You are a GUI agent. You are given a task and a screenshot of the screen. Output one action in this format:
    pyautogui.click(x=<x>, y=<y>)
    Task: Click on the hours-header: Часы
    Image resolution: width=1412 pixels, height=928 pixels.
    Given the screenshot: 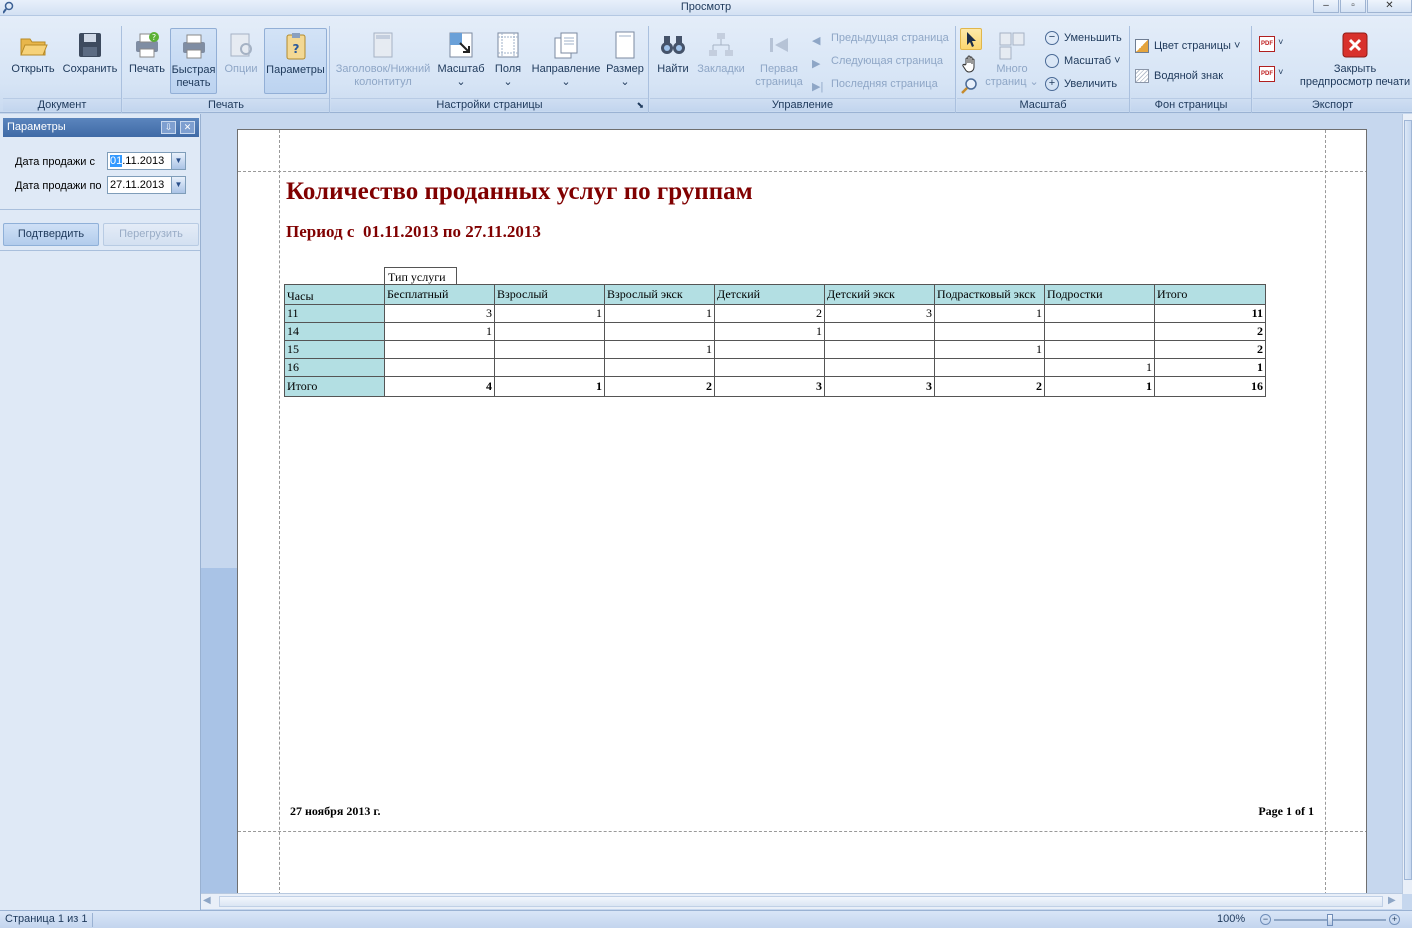 What is the action you would take?
    pyautogui.click(x=334, y=294)
    